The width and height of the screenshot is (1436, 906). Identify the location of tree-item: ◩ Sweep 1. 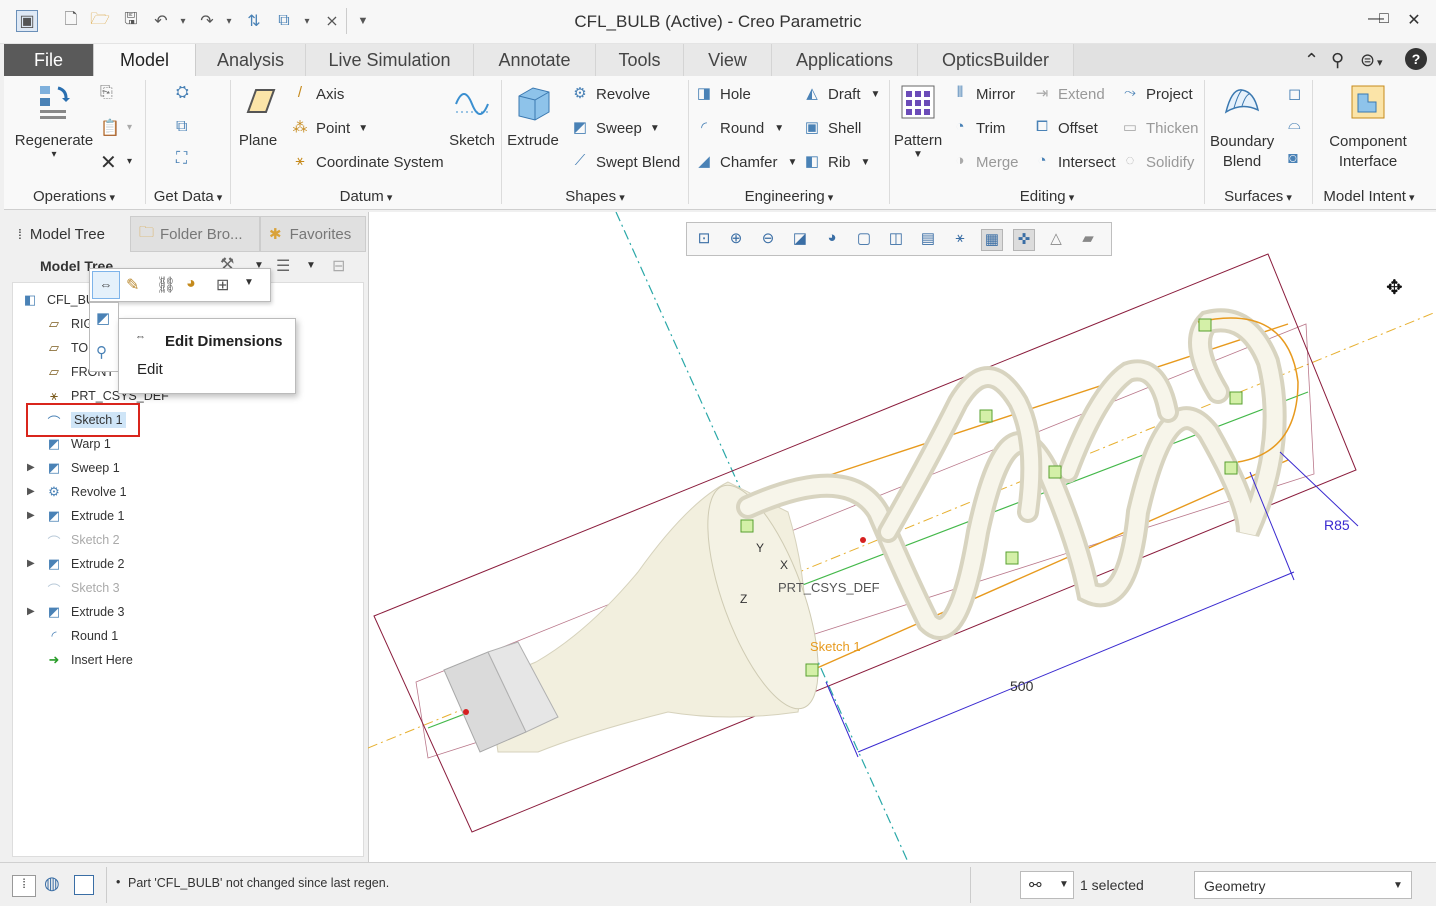
(82, 468).